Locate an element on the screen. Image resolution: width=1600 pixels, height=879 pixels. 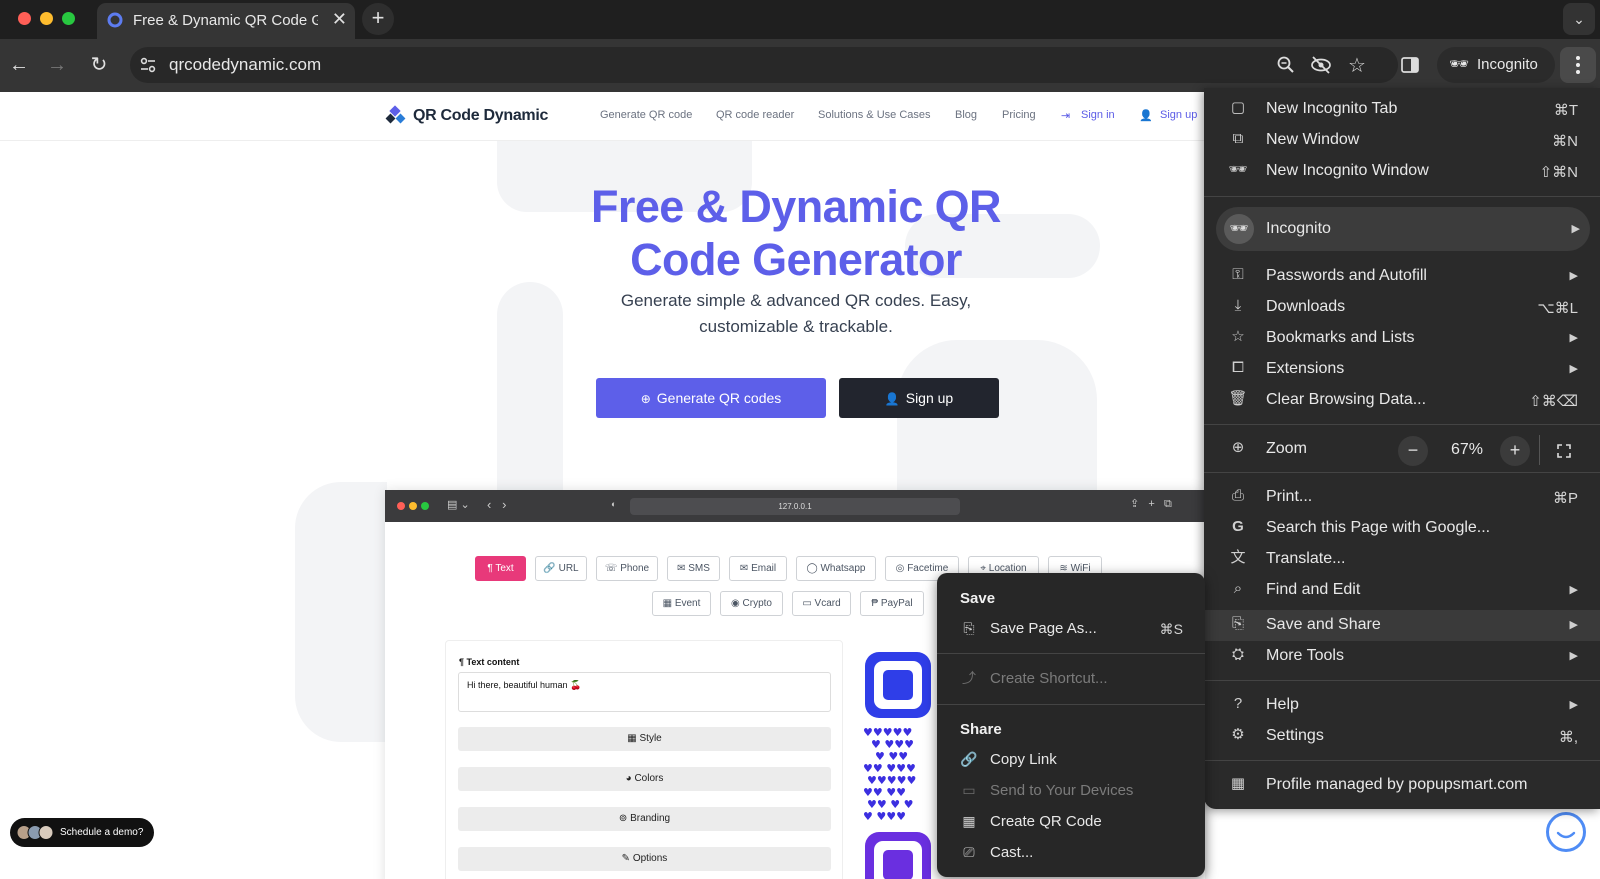
nav-pricing: Pricing is located at coordinates (1019, 115).